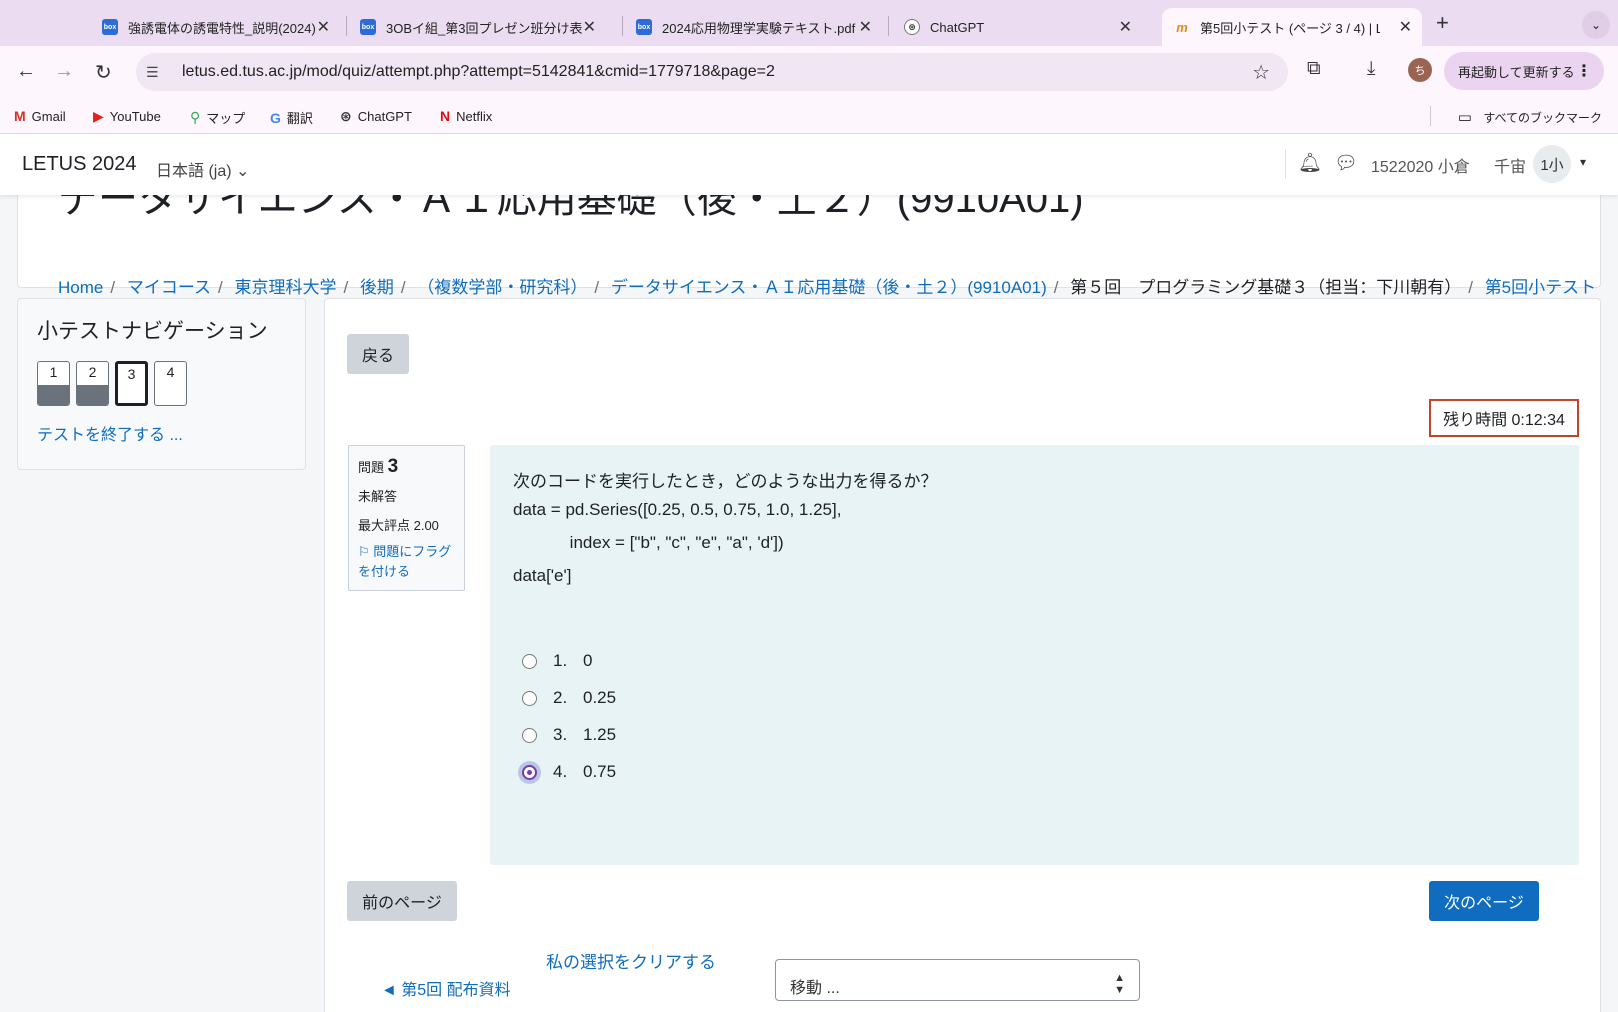 Image resolution: width=1618 pixels, height=1012 pixels. I want to click on breadcrumb-university: 東京理科大学, so click(285, 287).